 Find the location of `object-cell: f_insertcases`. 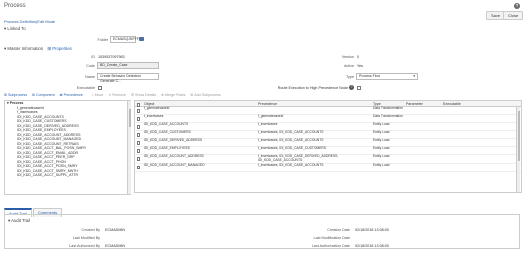

object-cell: f_insertcases is located at coordinates (154, 116).